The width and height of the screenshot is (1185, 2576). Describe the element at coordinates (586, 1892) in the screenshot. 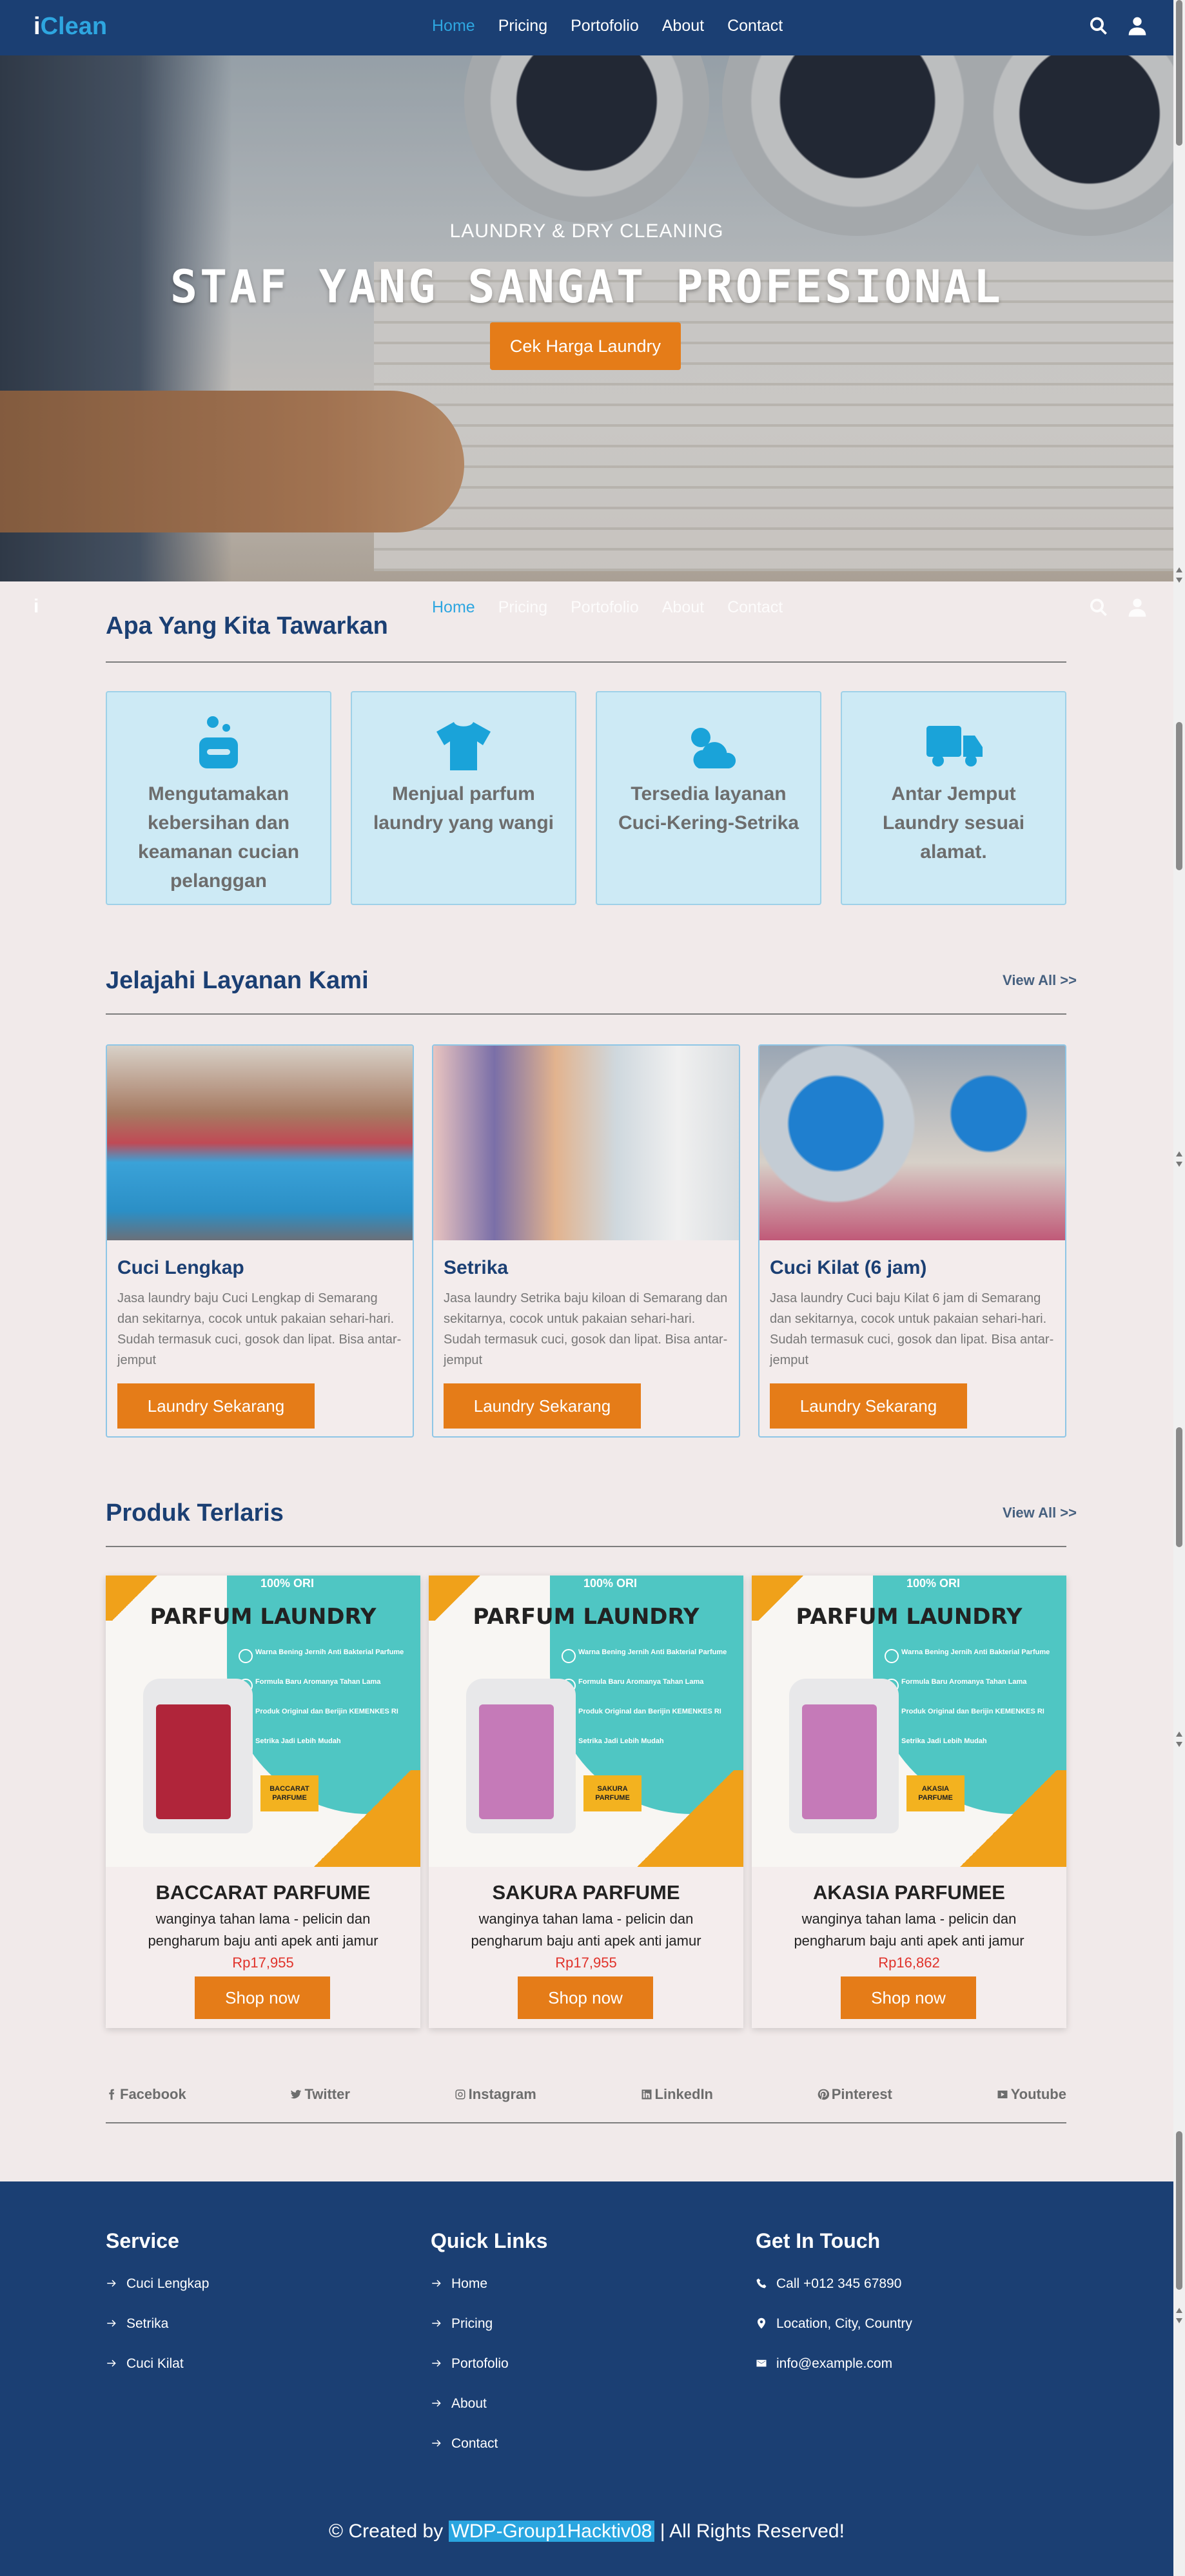

I see `product-name: SAKURA PARFUME` at that location.